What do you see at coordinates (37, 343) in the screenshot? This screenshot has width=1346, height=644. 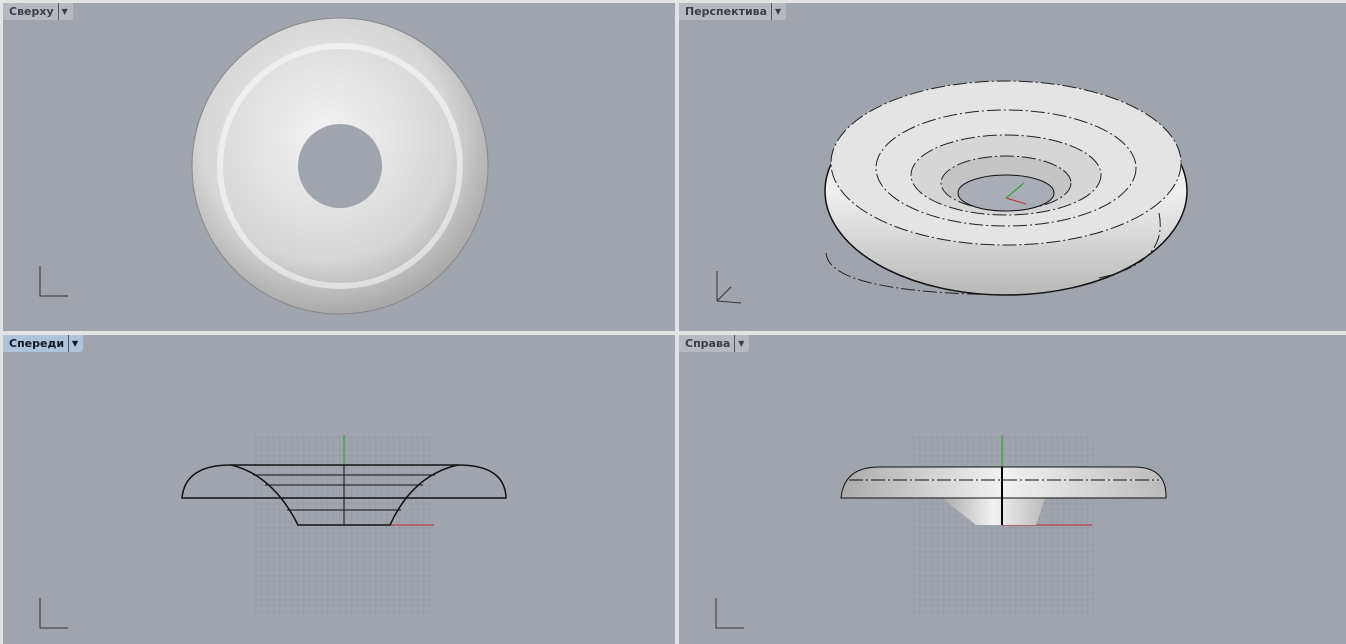 I see `viewport-title: Спереди` at bounding box center [37, 343].